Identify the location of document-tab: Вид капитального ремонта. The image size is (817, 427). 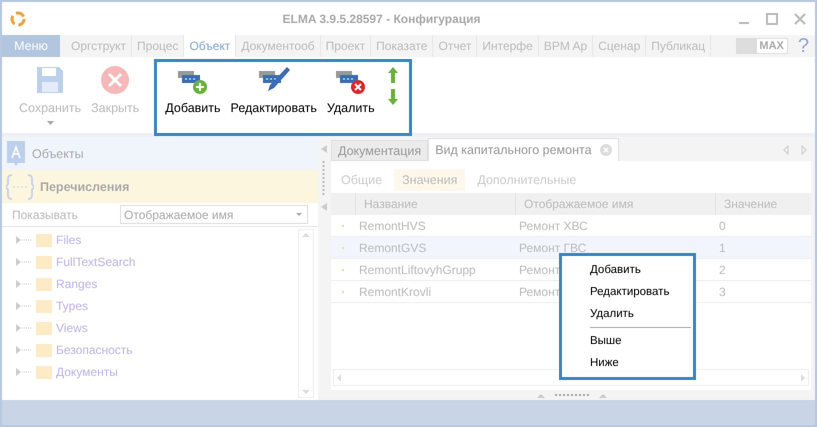
(523, 149).